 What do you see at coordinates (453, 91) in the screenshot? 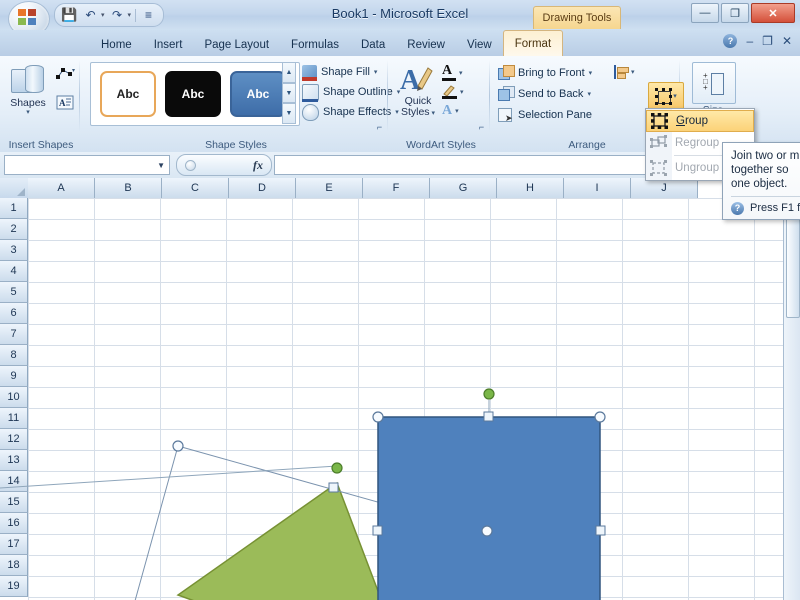
I see `text-outline-button: ▾` at bounding box center [453, 91].